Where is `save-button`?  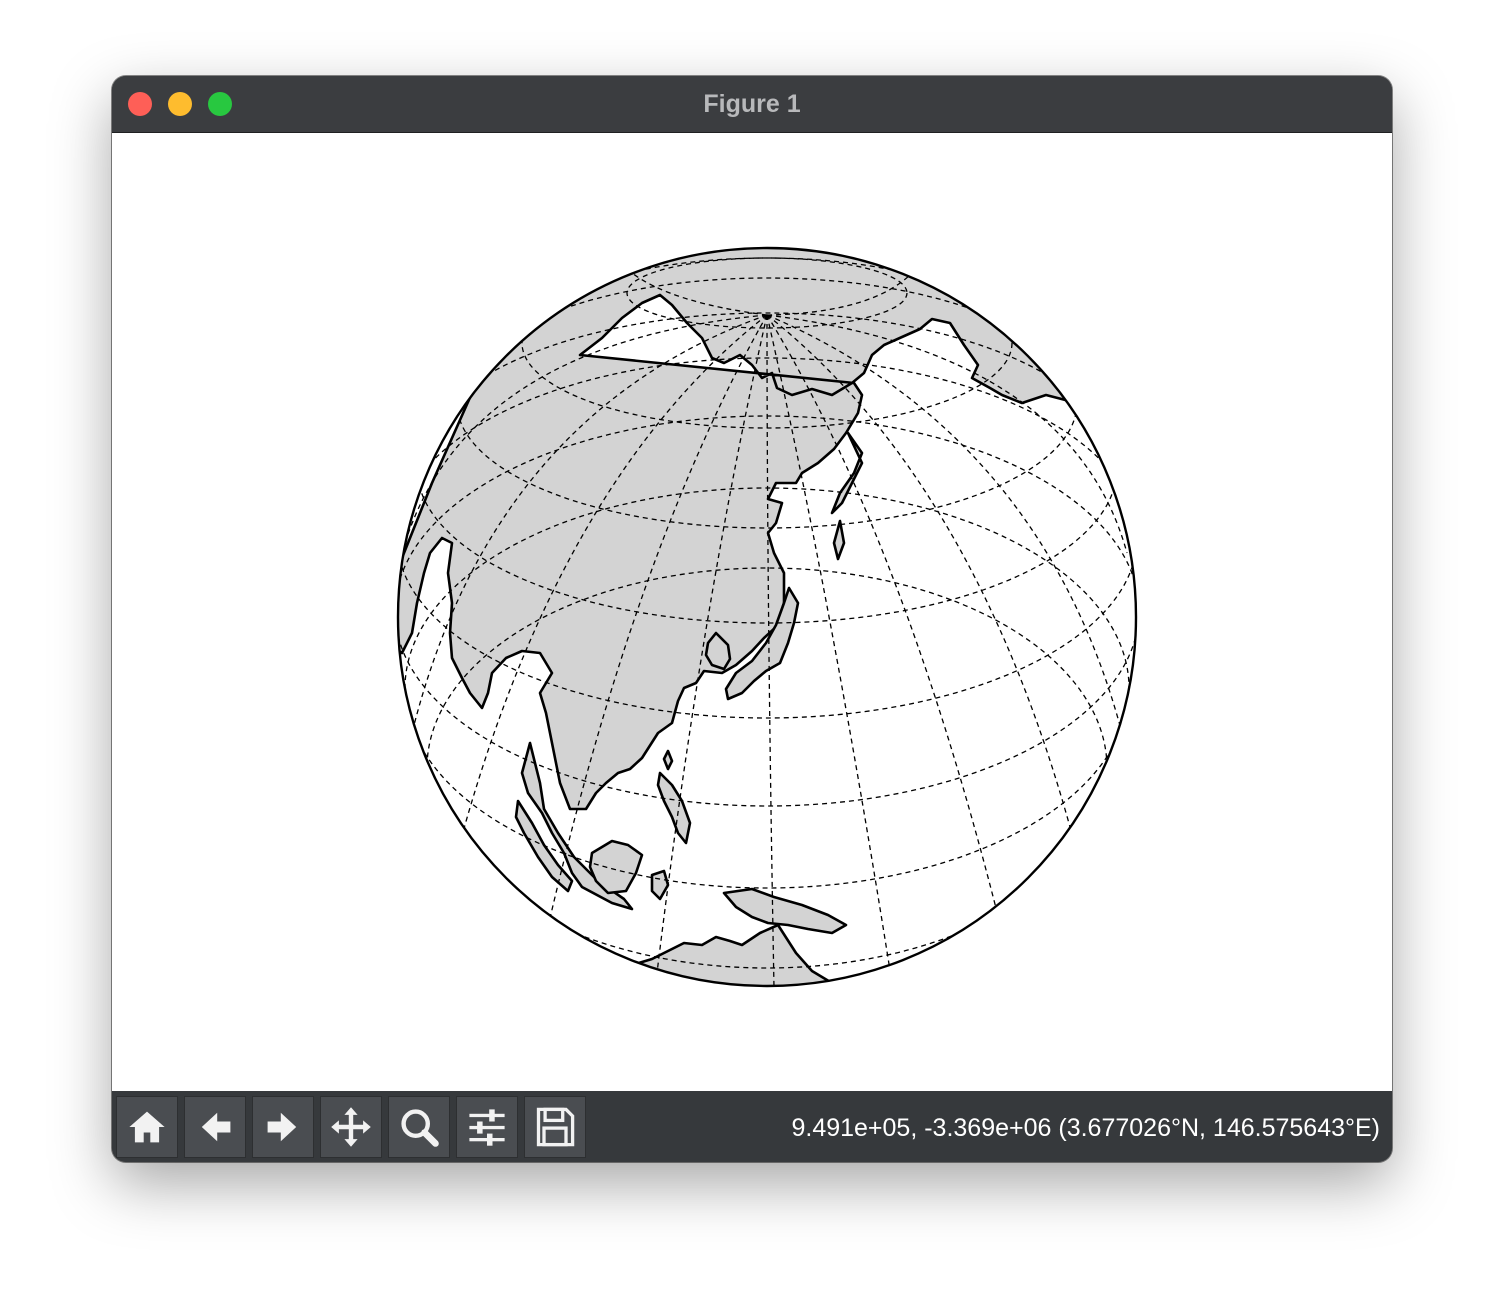
save-button is located at coordinates (555, 1127).